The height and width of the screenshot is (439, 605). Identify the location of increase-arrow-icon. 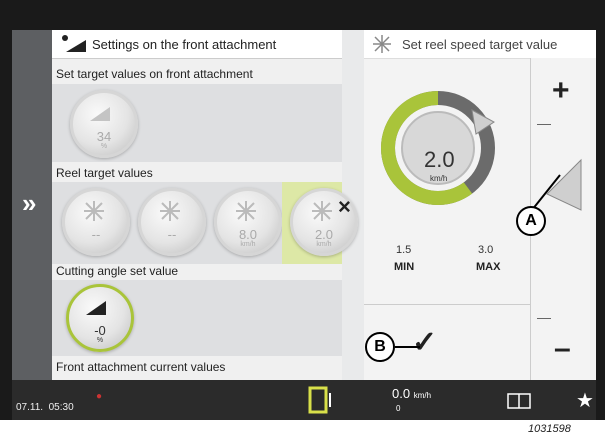
(563, 185).